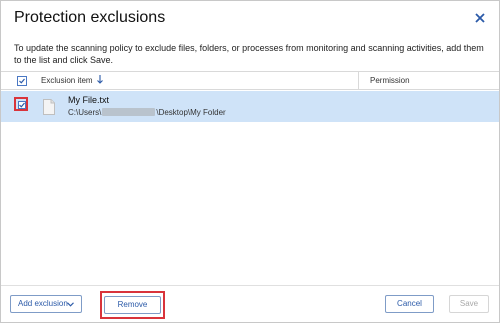 The width and height of the screenshot is (500, 323). What do you see at coordinates (409, 304) in the screenshot?
I see `cancel-button: Cancel` at bounding box center [409, 304].